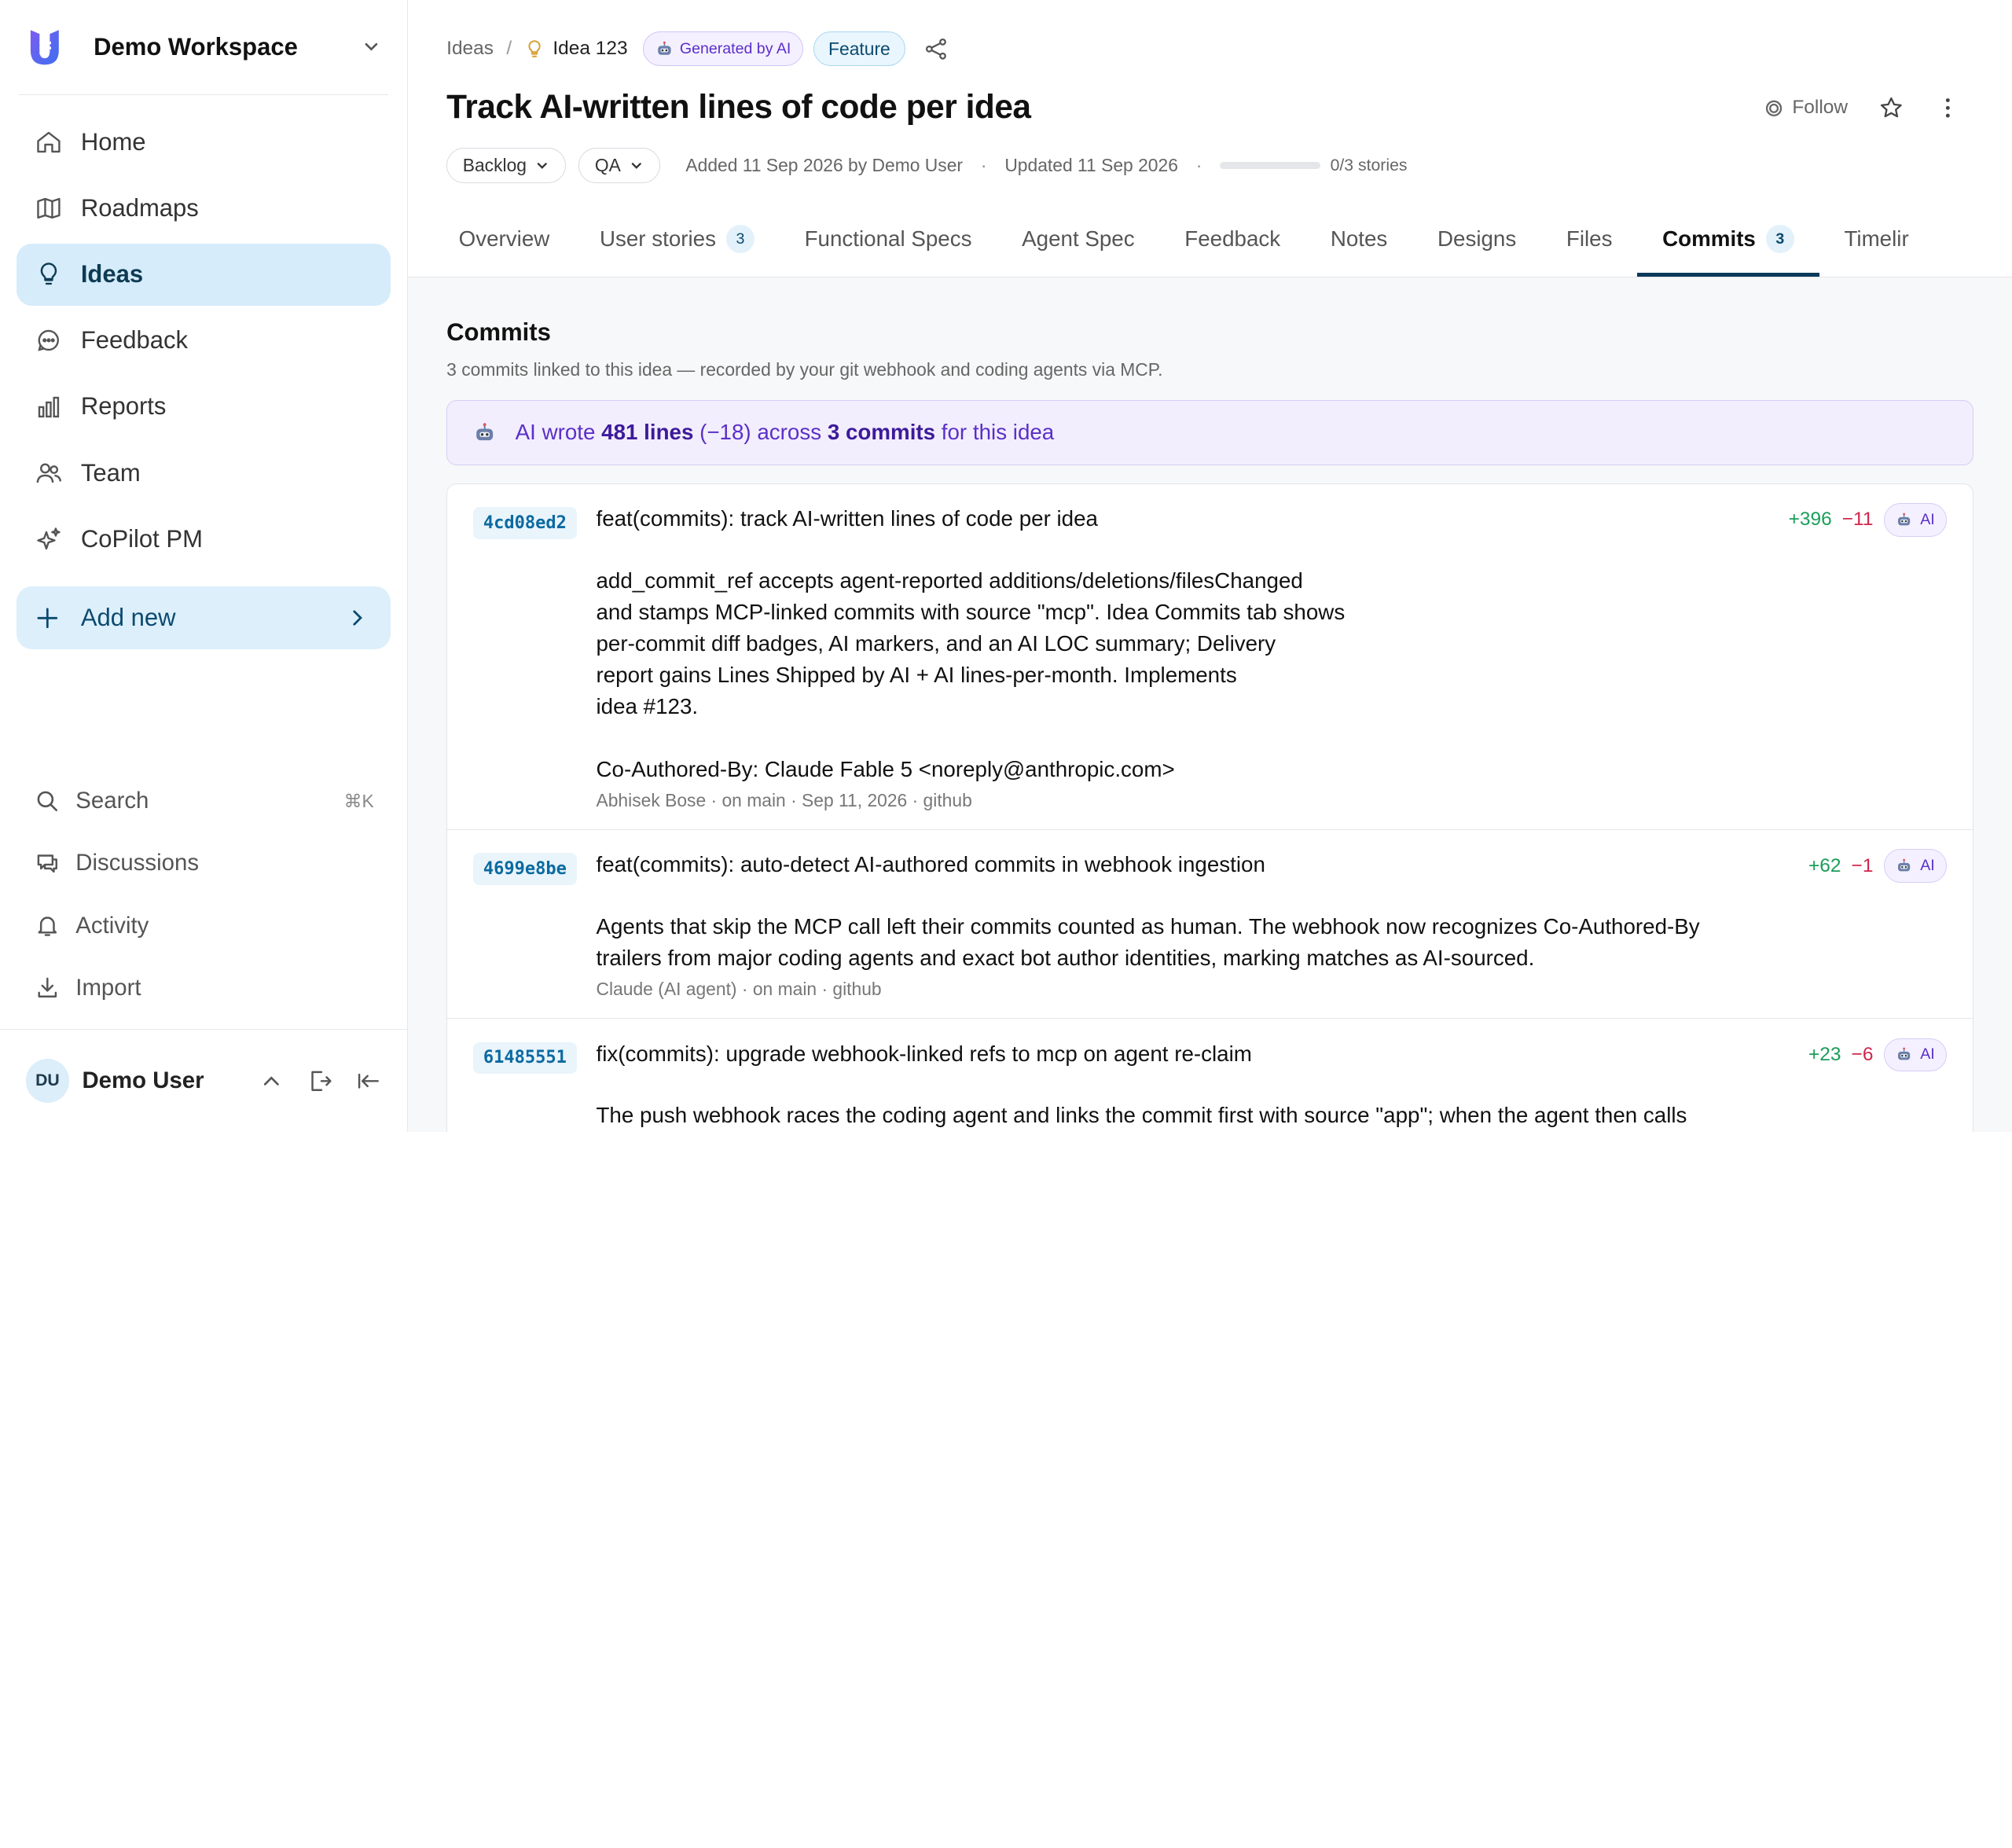  I want to click on status-value: Backlog, so click(494, 165).